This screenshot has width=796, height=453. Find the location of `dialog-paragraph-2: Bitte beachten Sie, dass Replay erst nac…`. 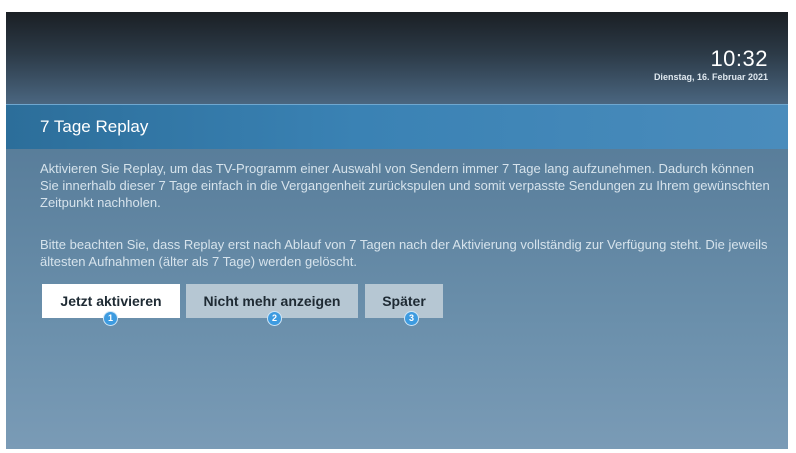

dialog-paragraph-2: Bitte beachten Sie, dass Replay erst nac… is located at coordinates (404, 253).